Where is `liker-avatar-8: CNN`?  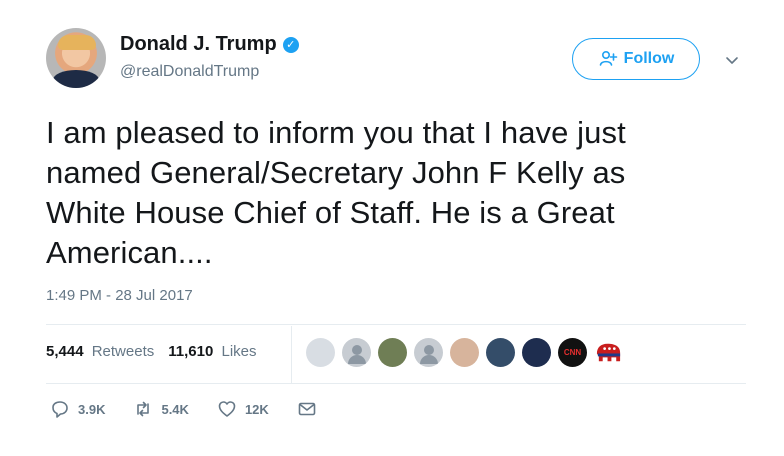 liker-avatar-8: CNN is located at coordinates (572, 352).